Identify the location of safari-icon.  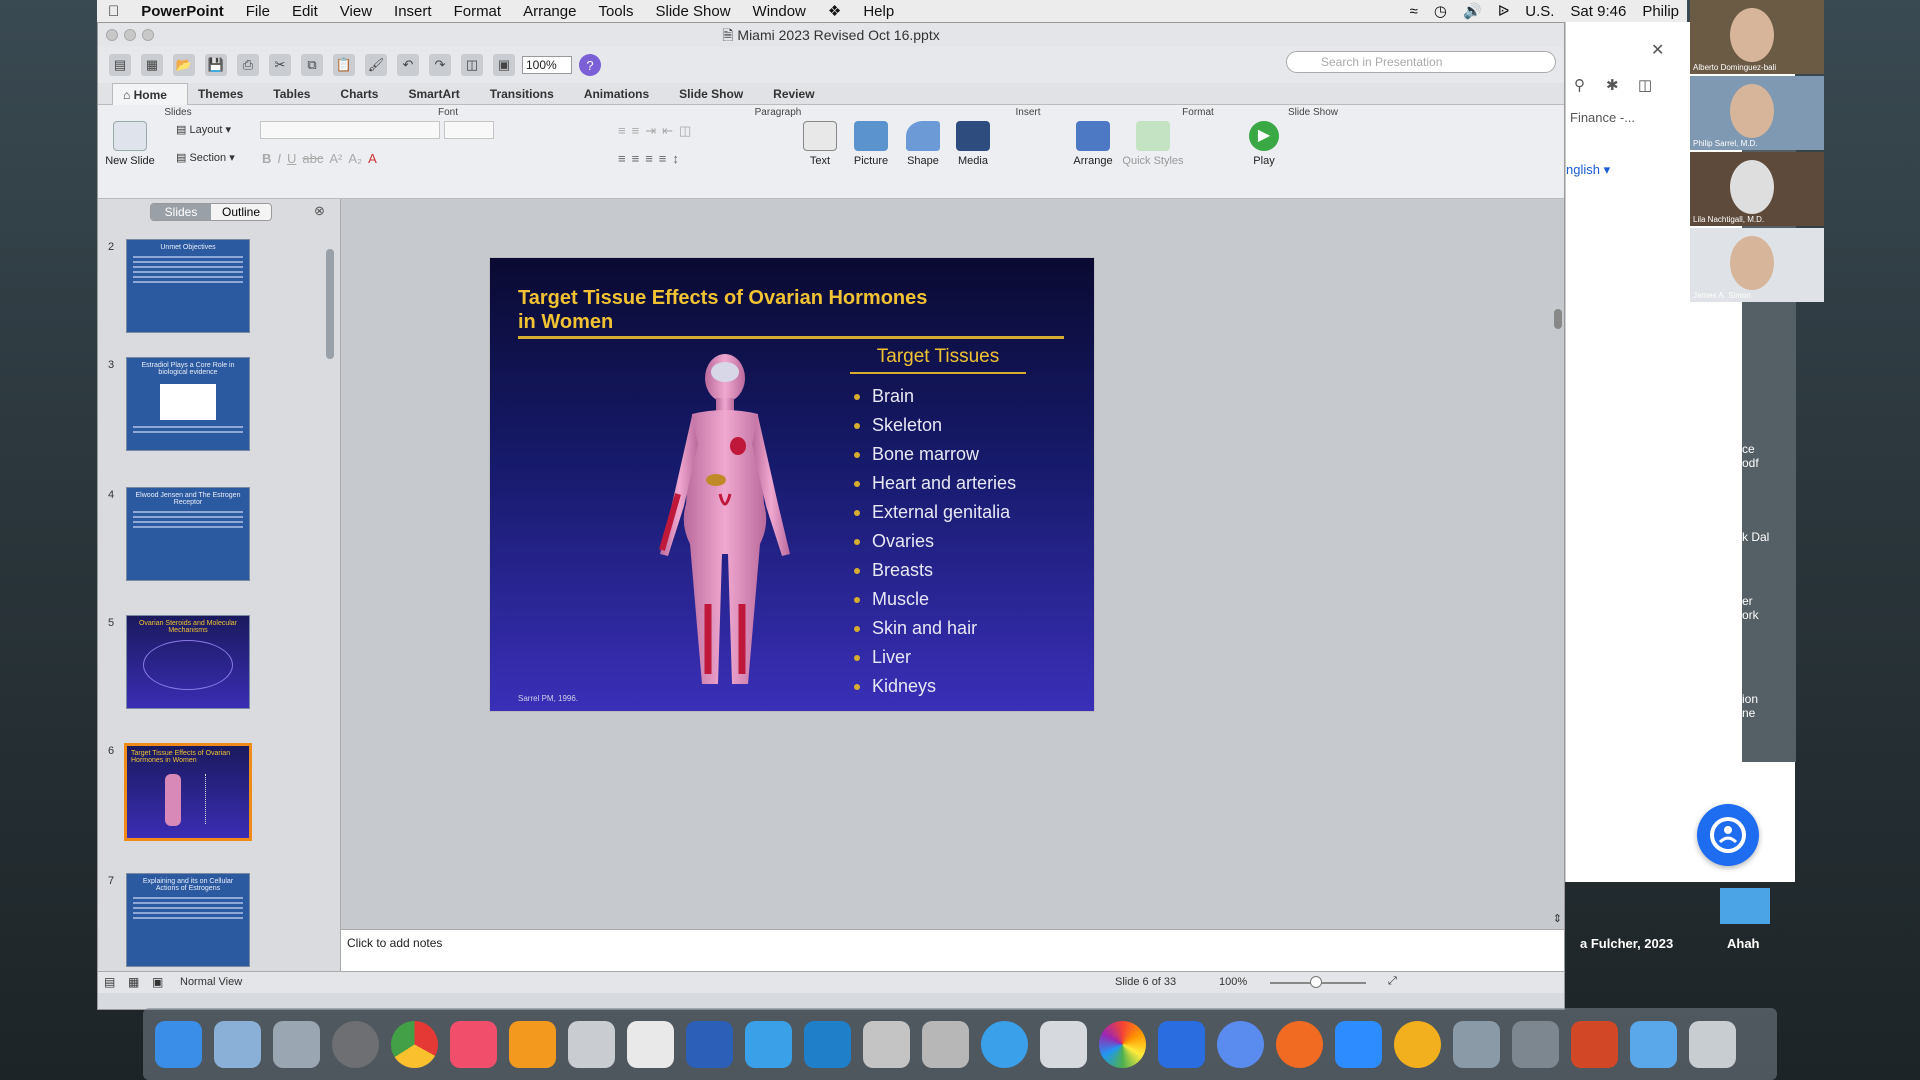
(1004, 1044).